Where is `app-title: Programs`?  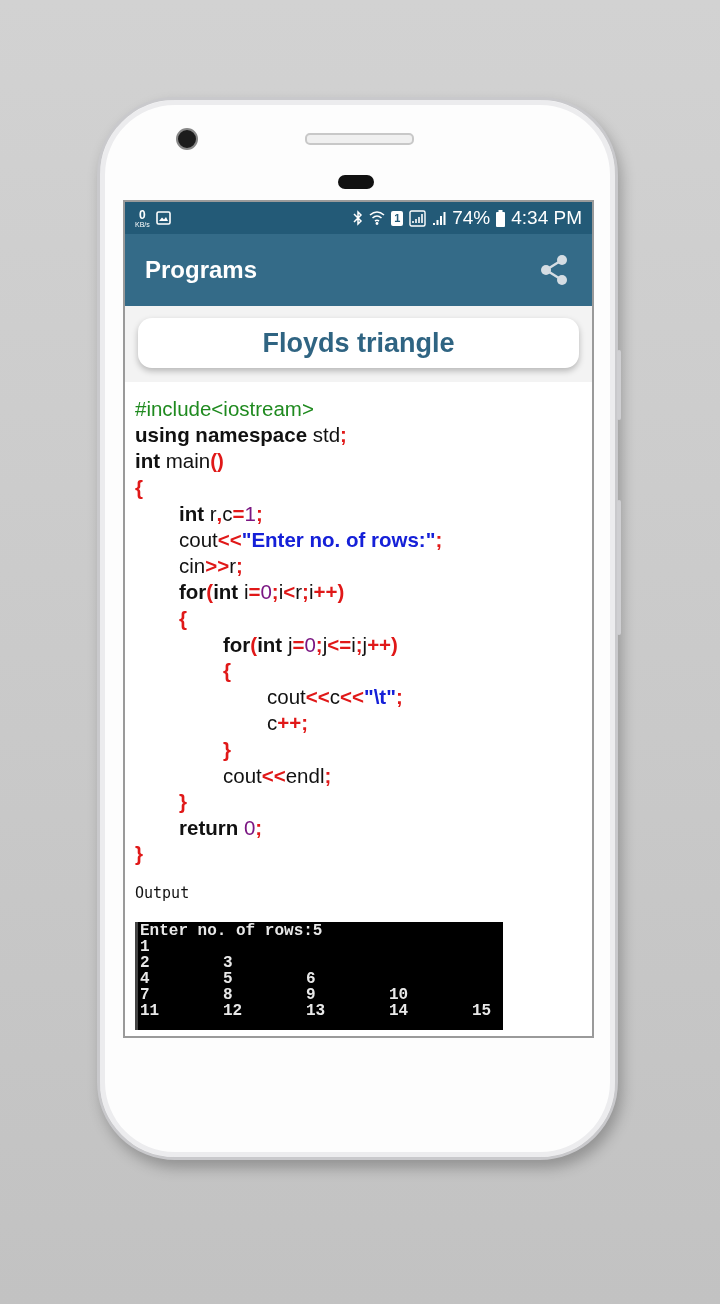 app-title: Programs is located at coordinates (201, 270).